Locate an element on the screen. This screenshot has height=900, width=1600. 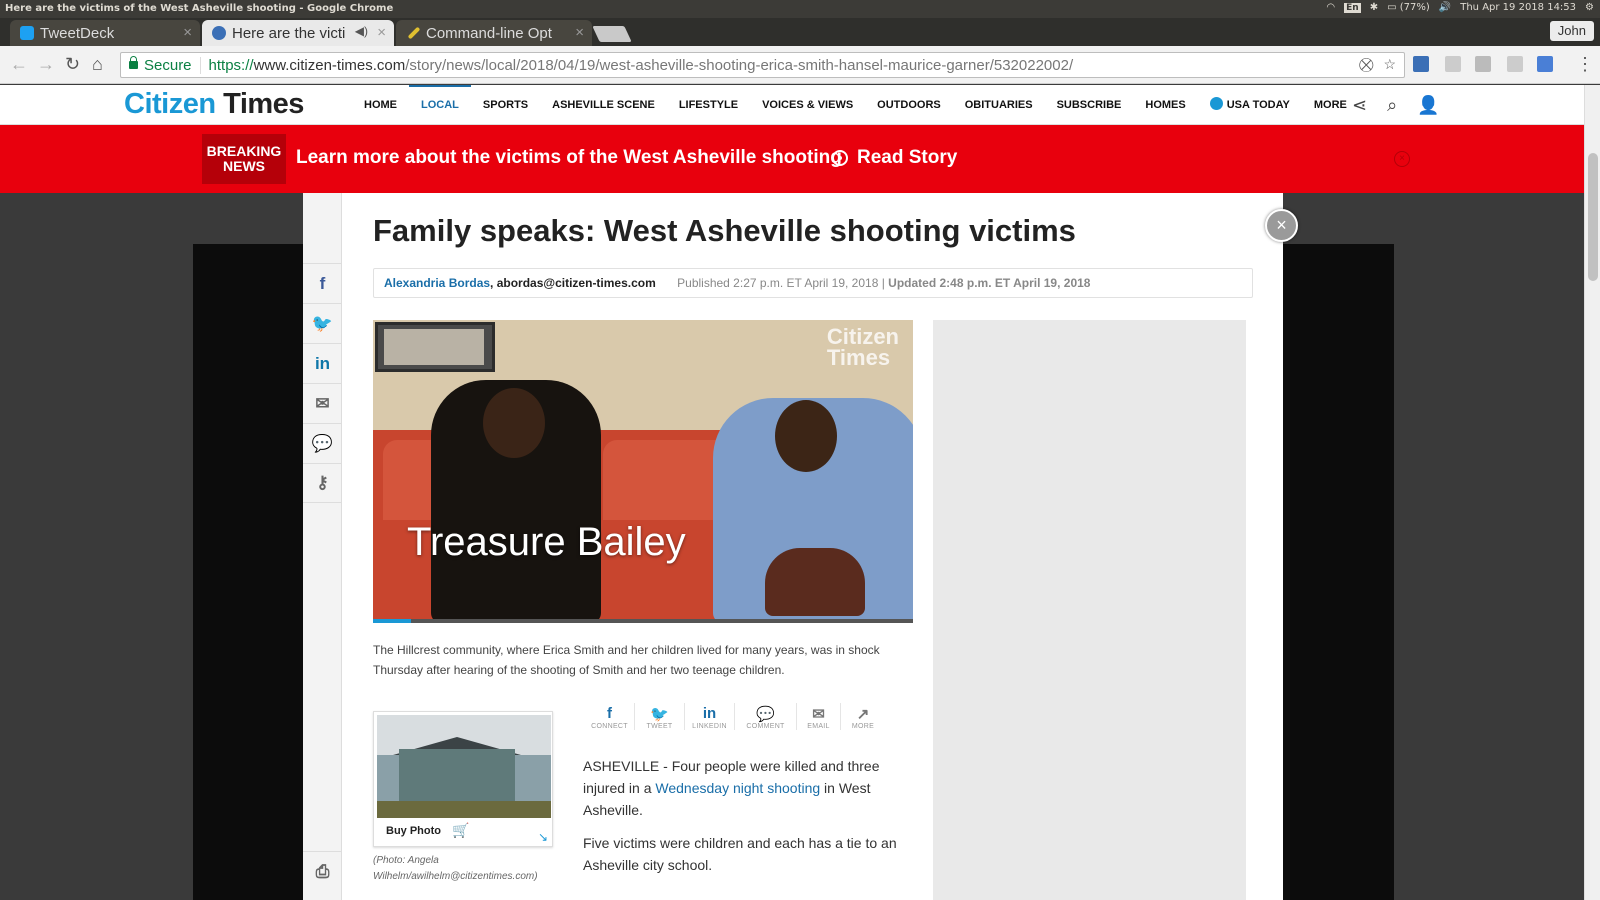
profile-button: John is located at coordinates (1571, 31).